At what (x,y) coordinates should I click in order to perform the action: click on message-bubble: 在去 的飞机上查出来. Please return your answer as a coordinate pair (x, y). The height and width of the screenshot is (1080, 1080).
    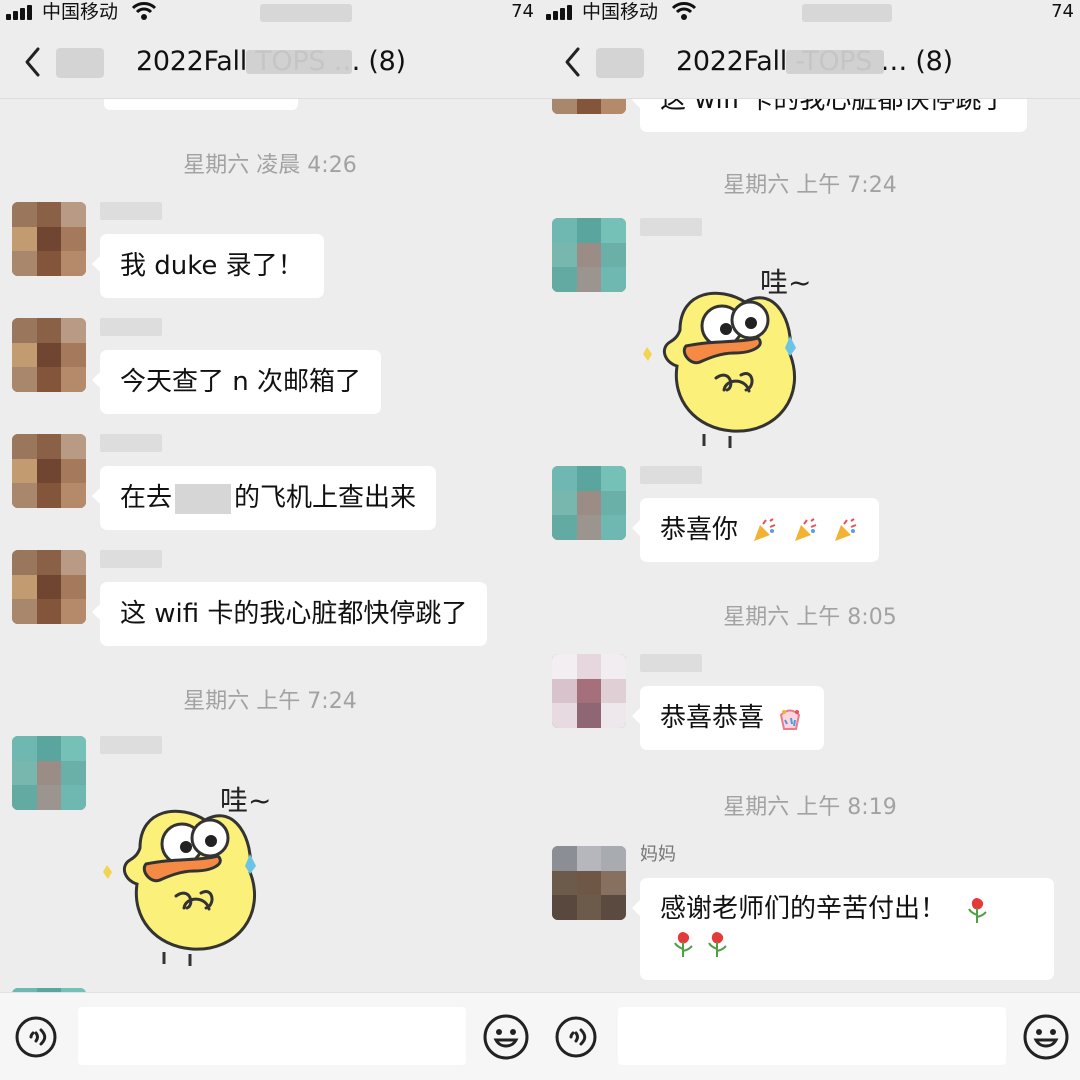
    Looking at the image, I should click on (264, 498).